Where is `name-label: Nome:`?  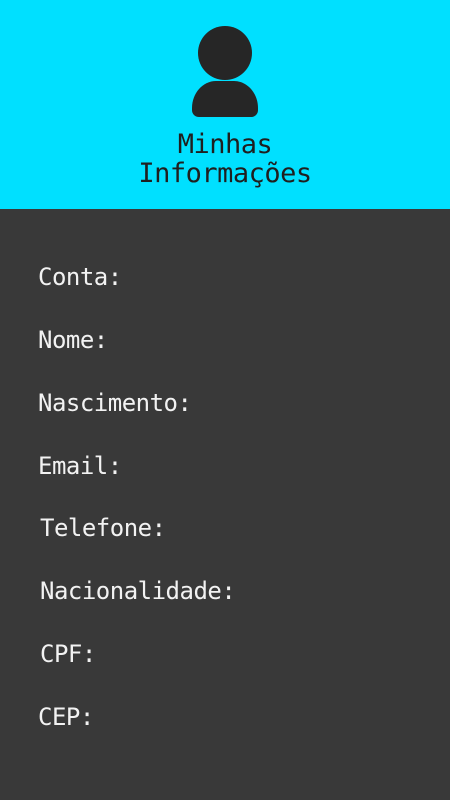 name-label: Nome: is located at coordinates (73, 340).